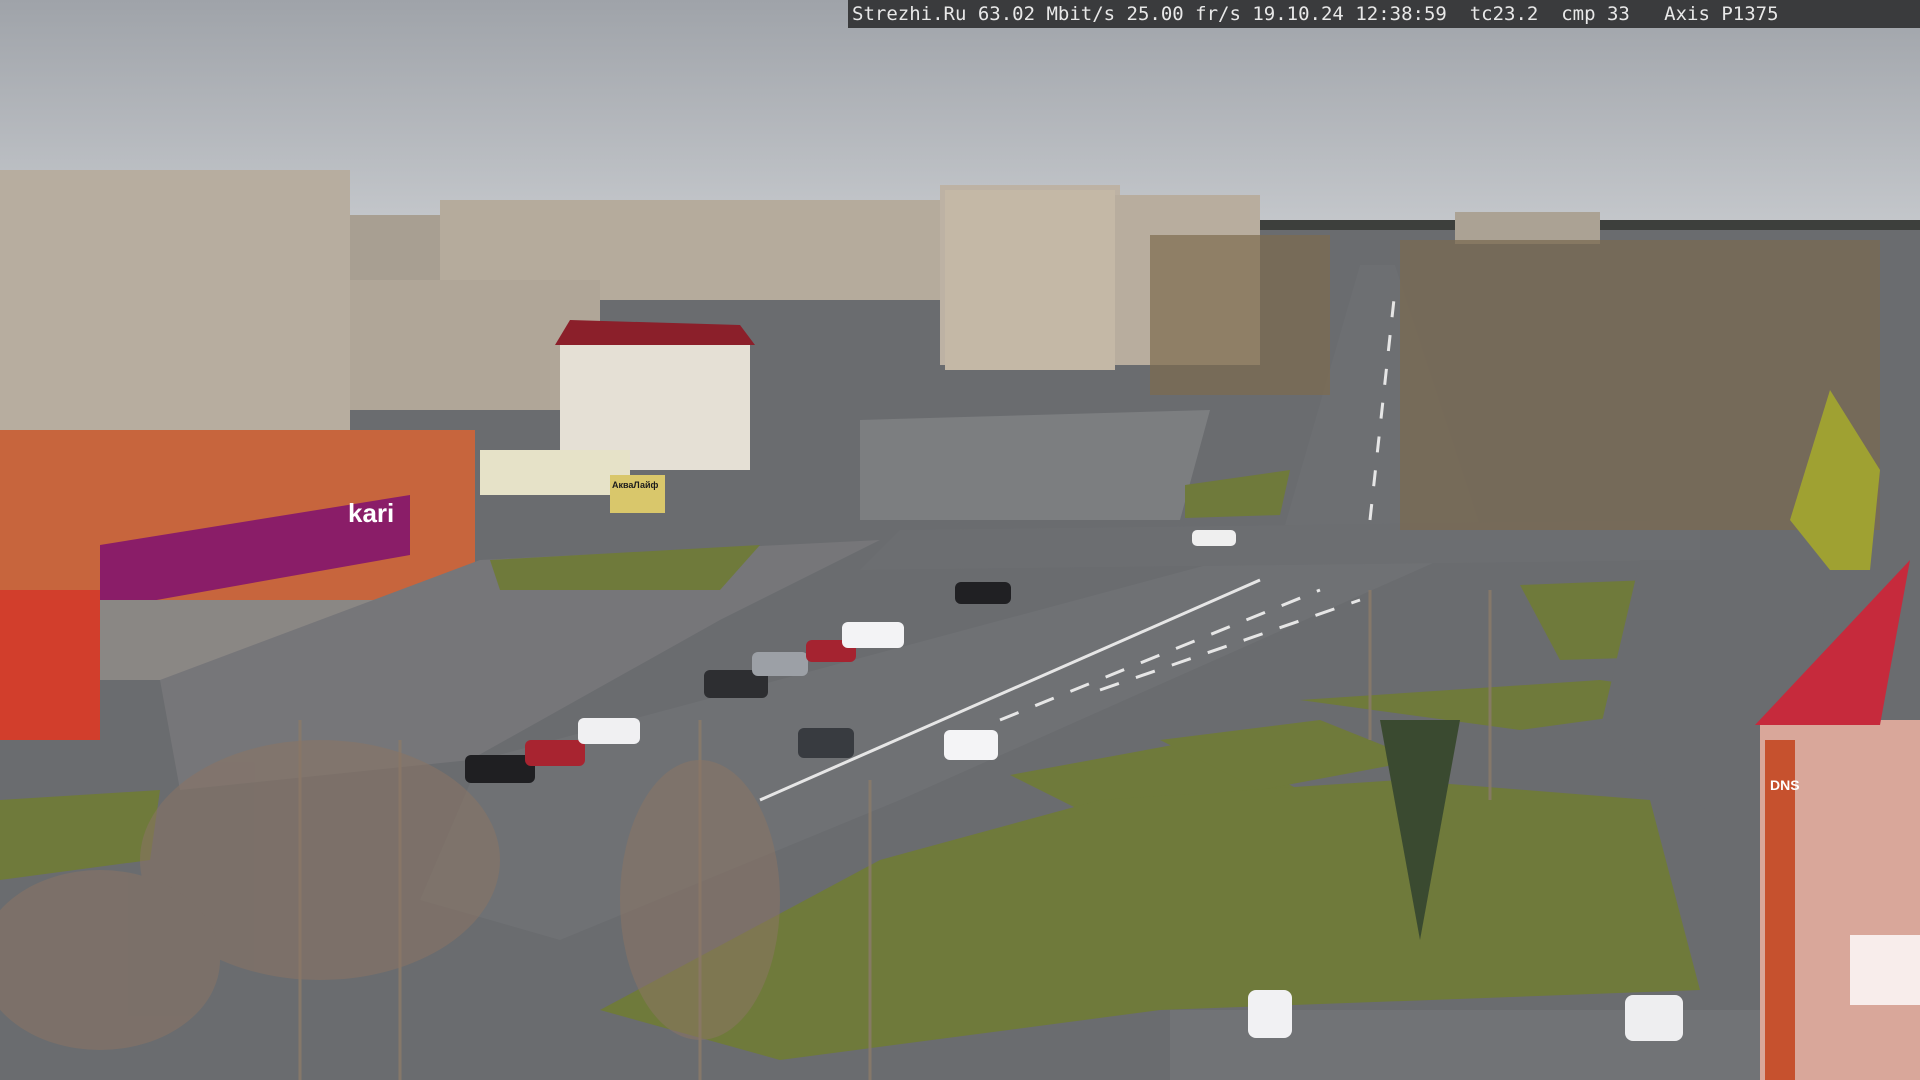  What do you see at coordinates (1785, 785) in the screenshot?
I see `tower-sign-text: DNS` at bounding box center [1785, 785].